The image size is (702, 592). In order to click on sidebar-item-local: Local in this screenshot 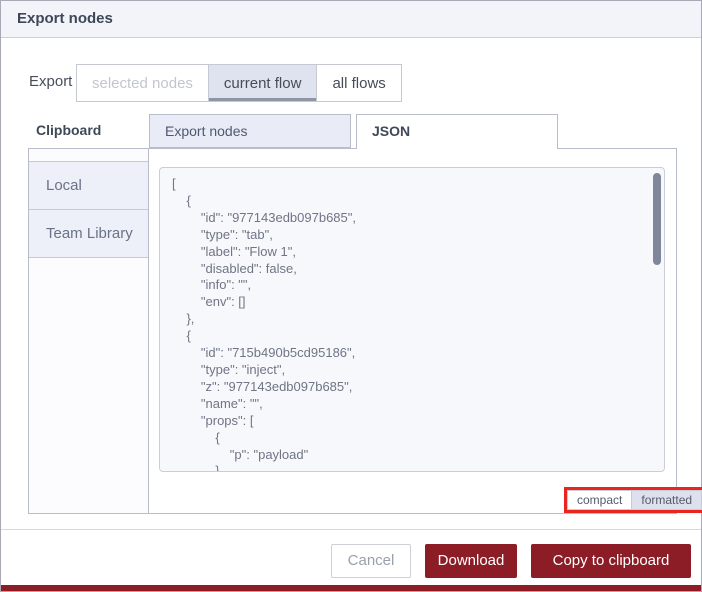, I will do `click(88, 185)`.